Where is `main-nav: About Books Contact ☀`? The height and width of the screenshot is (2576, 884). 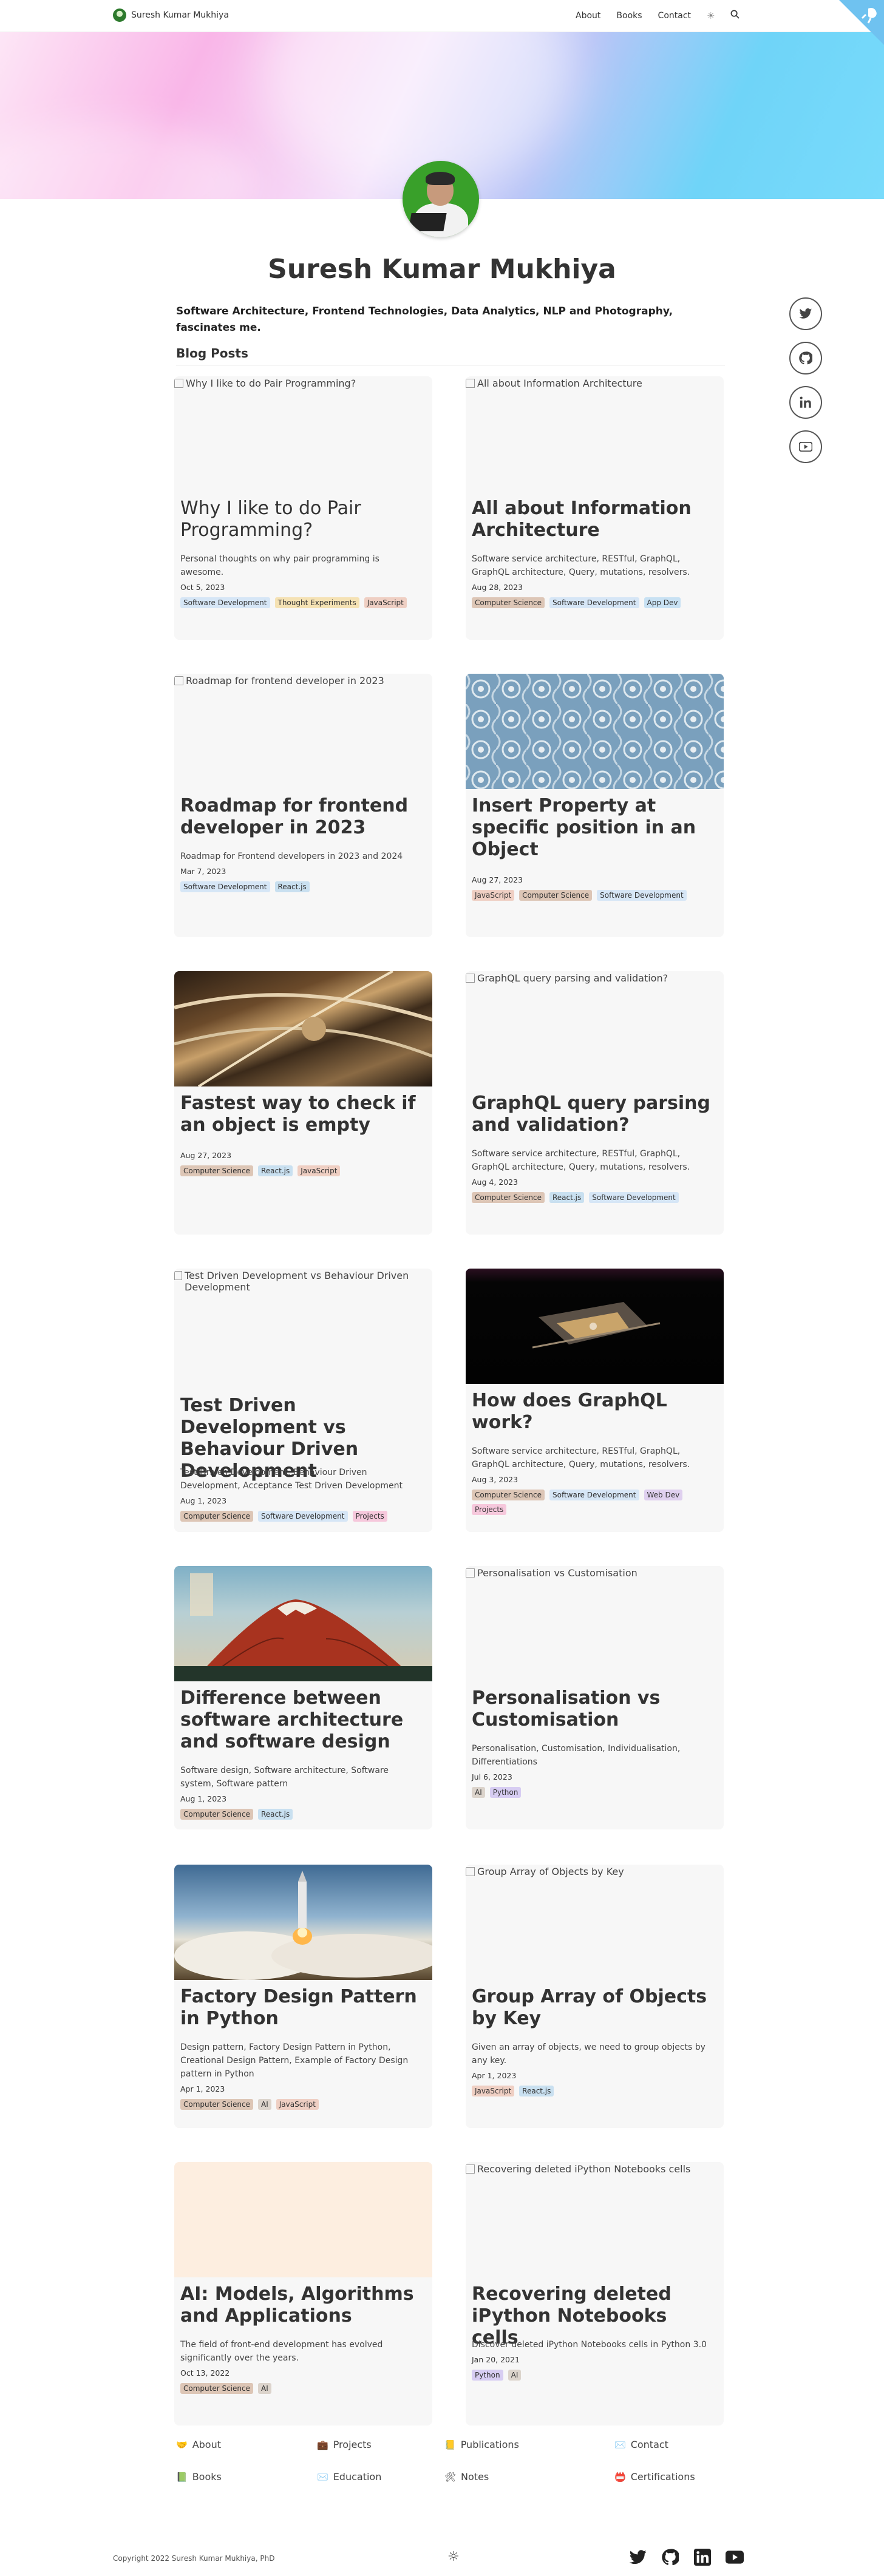 main-nav: About Books Contact ☀ is located at coordinates (658, 15).